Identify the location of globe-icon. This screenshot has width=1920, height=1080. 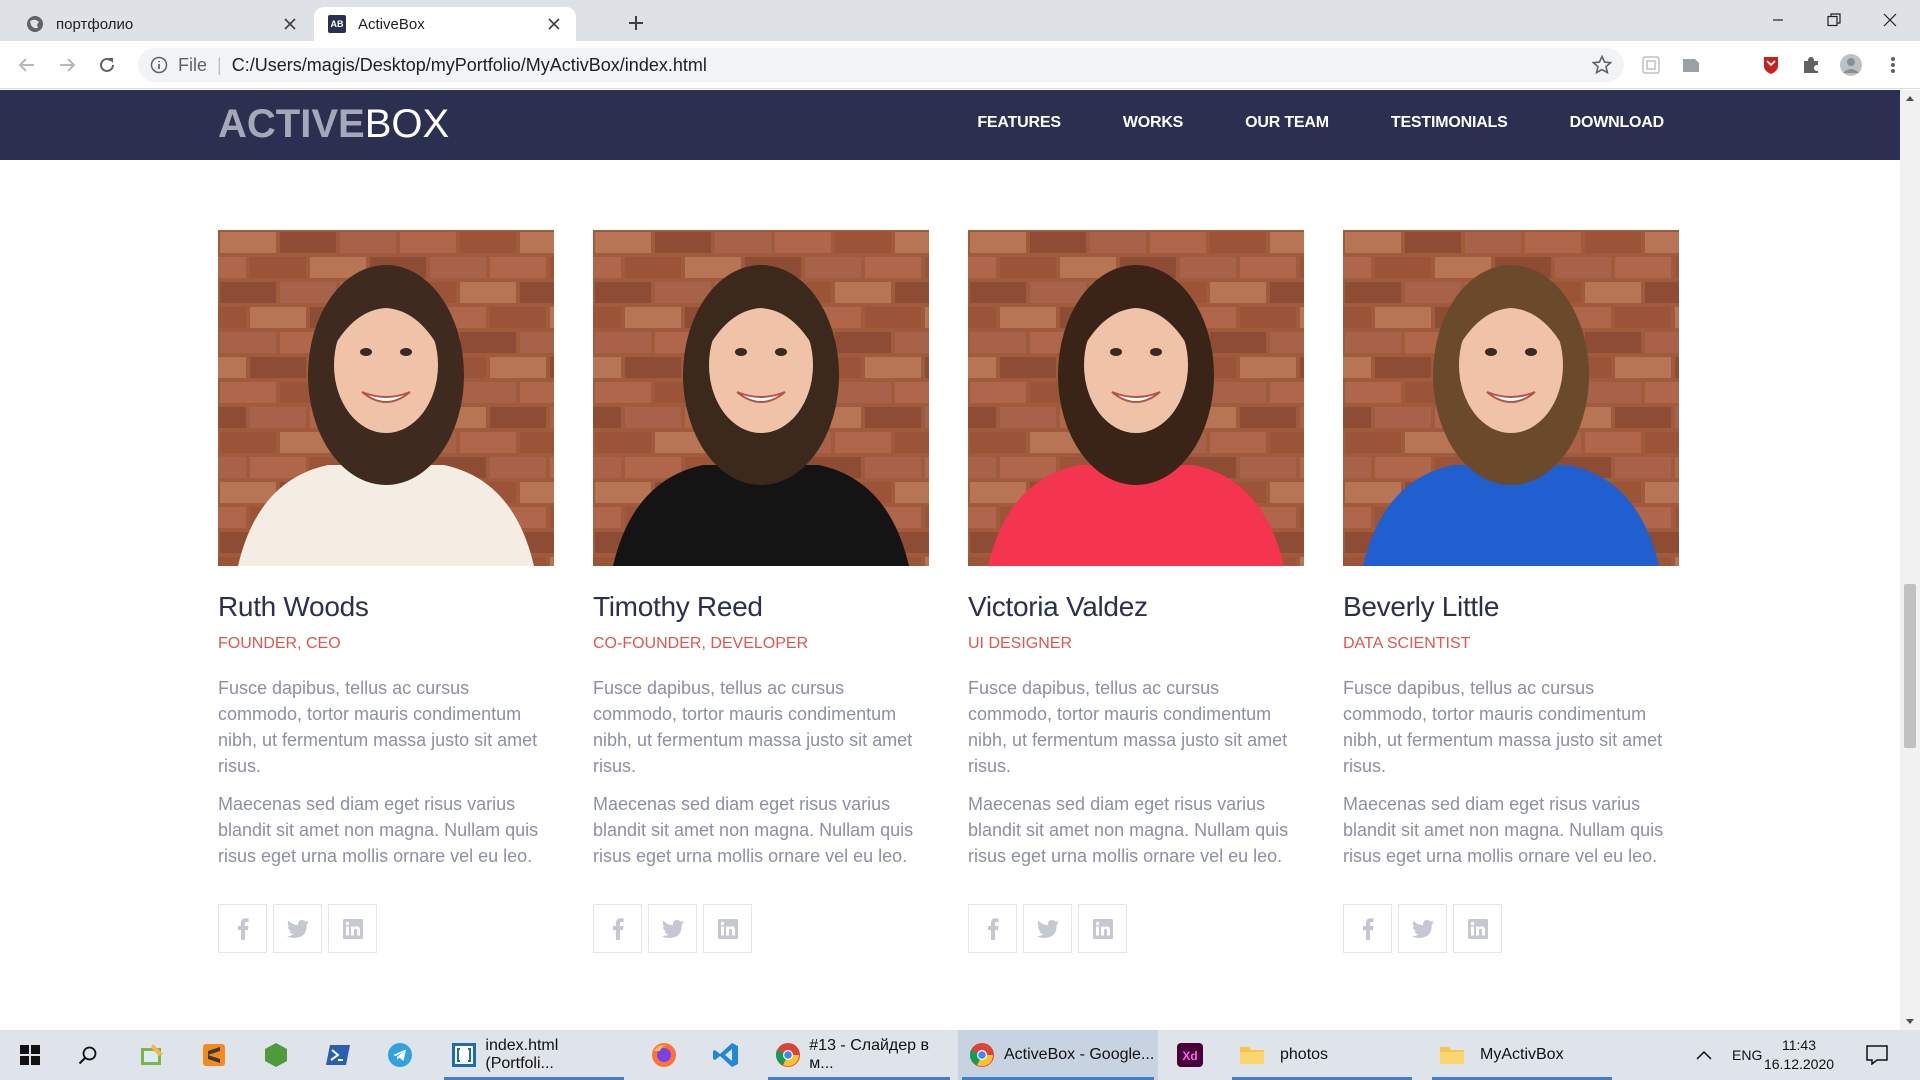
(35, 24).